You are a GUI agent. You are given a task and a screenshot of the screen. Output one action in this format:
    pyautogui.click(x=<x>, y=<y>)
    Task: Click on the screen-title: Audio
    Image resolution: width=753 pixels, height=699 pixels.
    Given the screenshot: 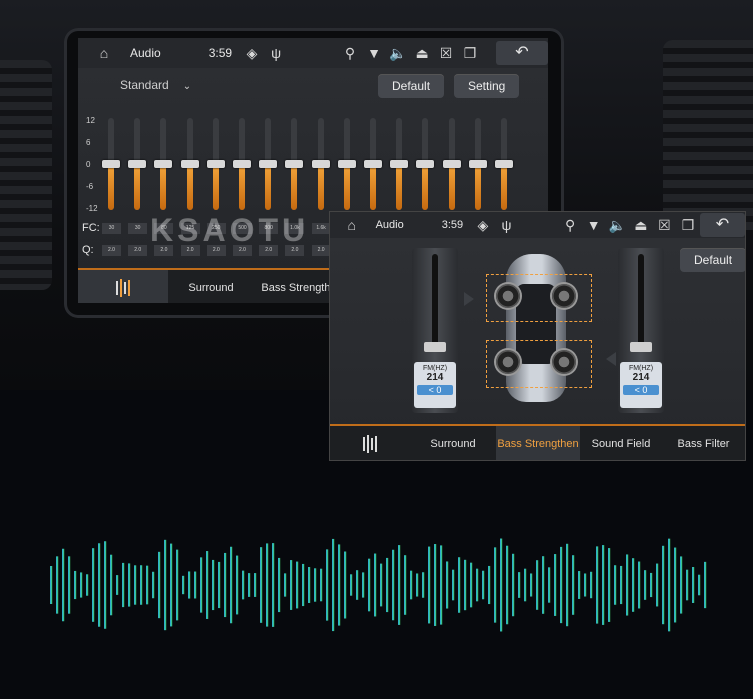 What is the action you would take?
    pyautogui.click(x=389, y=225)
    